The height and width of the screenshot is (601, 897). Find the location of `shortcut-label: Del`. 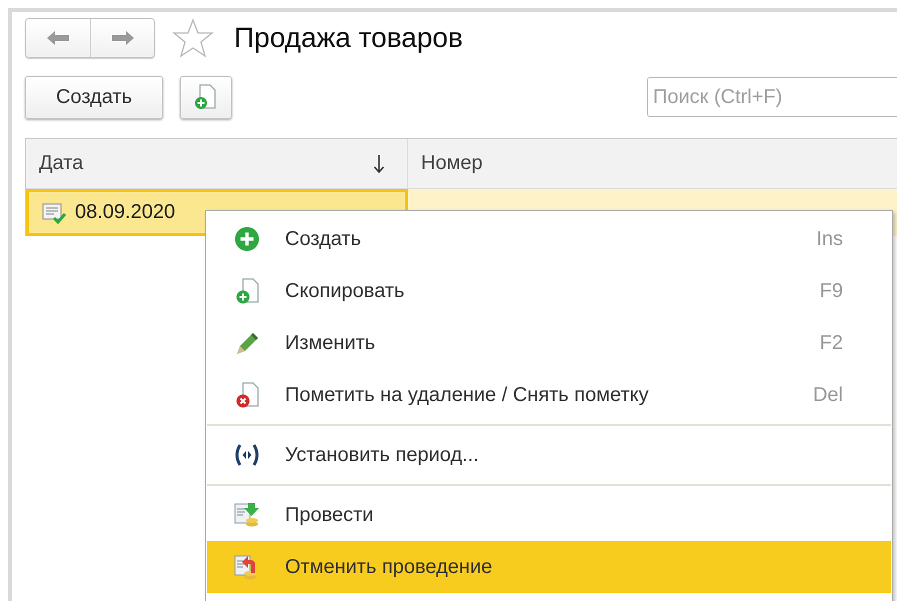

shortcut-label: Del is located at coordinates (827, 395).